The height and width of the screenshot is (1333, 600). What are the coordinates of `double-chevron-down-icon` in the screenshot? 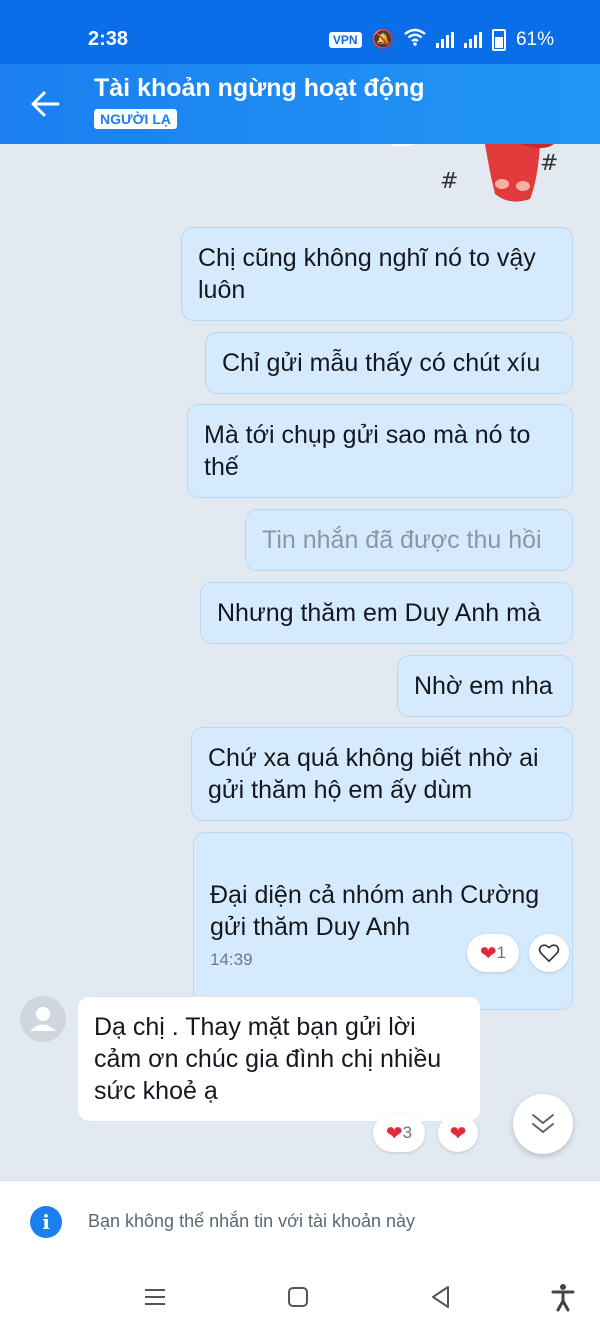 It's located at (543, 1123).